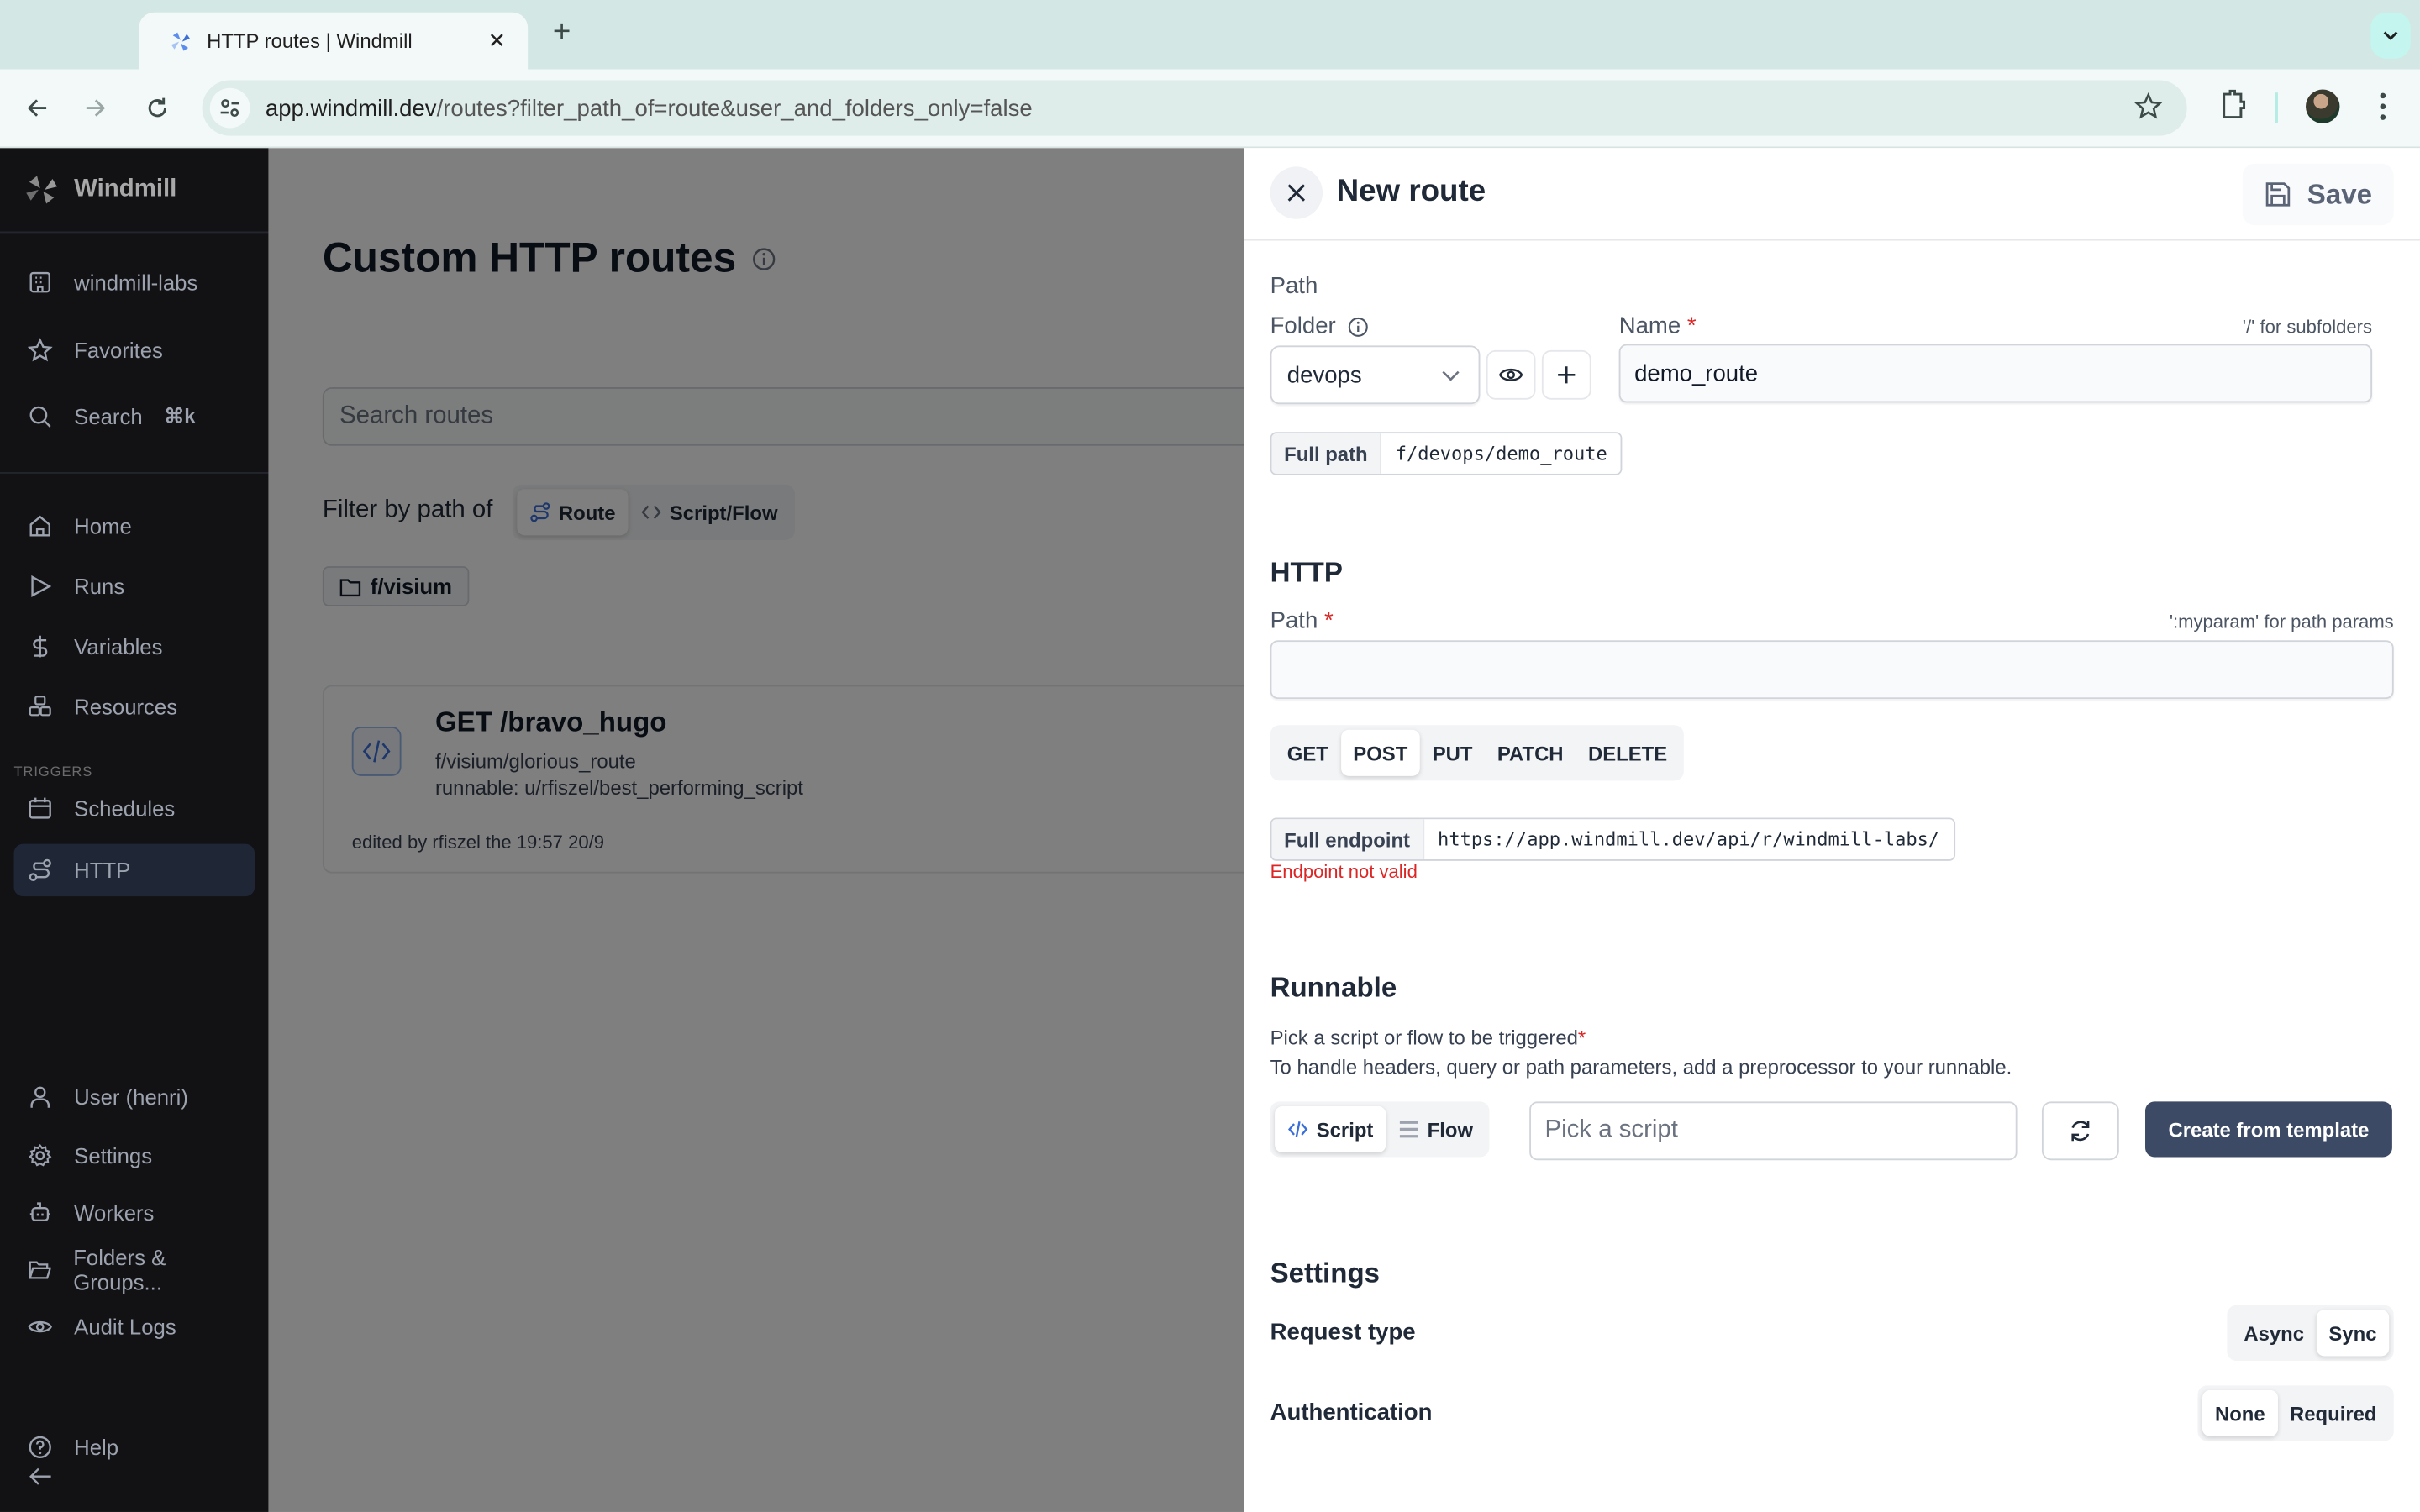 This screenshot has height=1512, width=2420. What do you see at coordinates (1307, 753) in the screenshot?
I see `method-get: GET` at bounding box center [1307, 753].